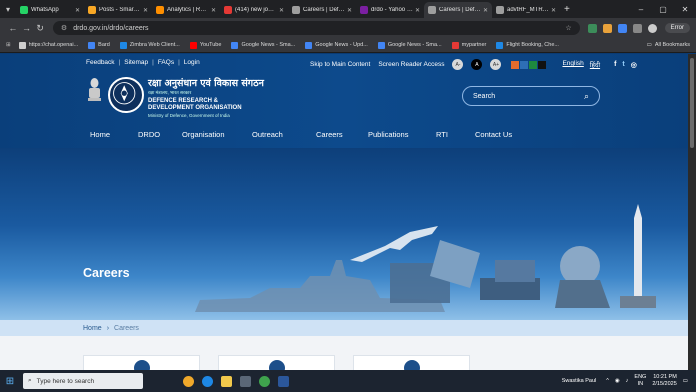  I want to click on search-icon: ⌕, so click(586, 96).